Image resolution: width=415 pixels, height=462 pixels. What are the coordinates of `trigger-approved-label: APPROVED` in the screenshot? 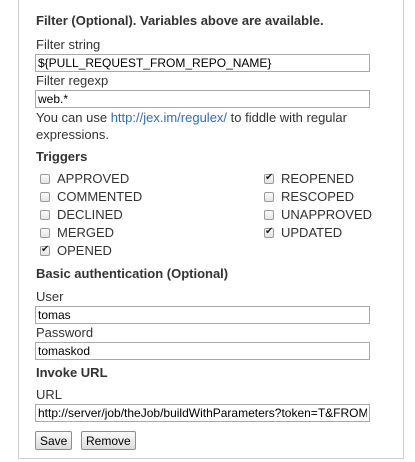 It's located at (93, 178).